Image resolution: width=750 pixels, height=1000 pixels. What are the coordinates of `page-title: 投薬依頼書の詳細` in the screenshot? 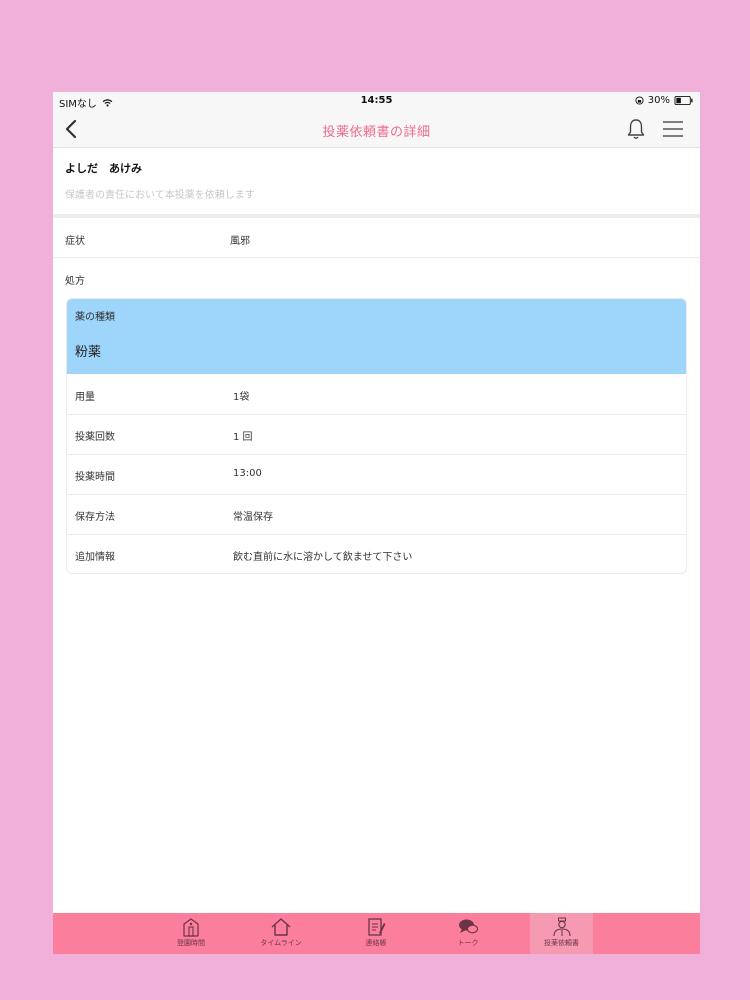 It's located at (376, 132).